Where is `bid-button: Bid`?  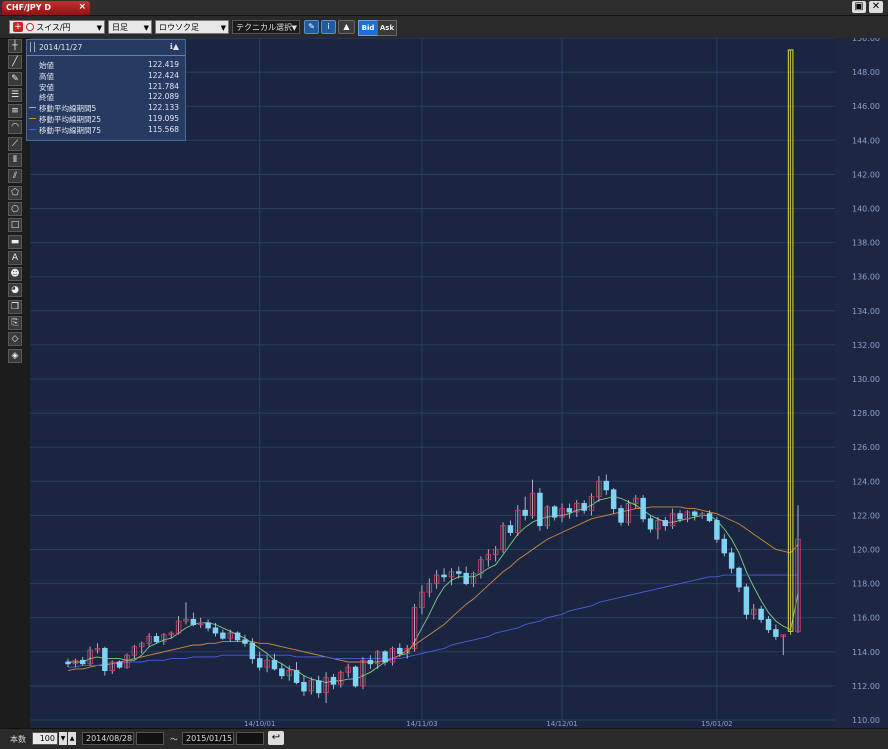 bid-button: Bid is located at coordinates (368, 28).